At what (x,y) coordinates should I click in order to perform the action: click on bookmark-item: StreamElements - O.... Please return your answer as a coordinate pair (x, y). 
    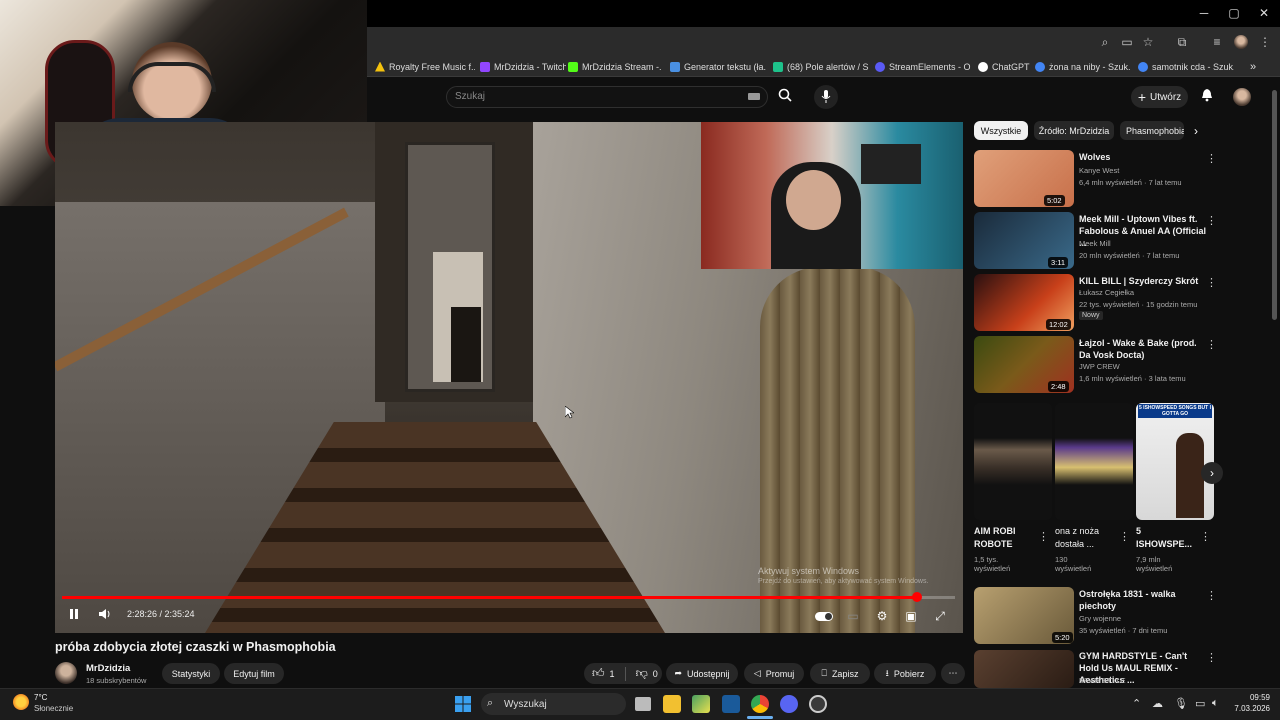
    Looking at the image, I should click on (923, 66).